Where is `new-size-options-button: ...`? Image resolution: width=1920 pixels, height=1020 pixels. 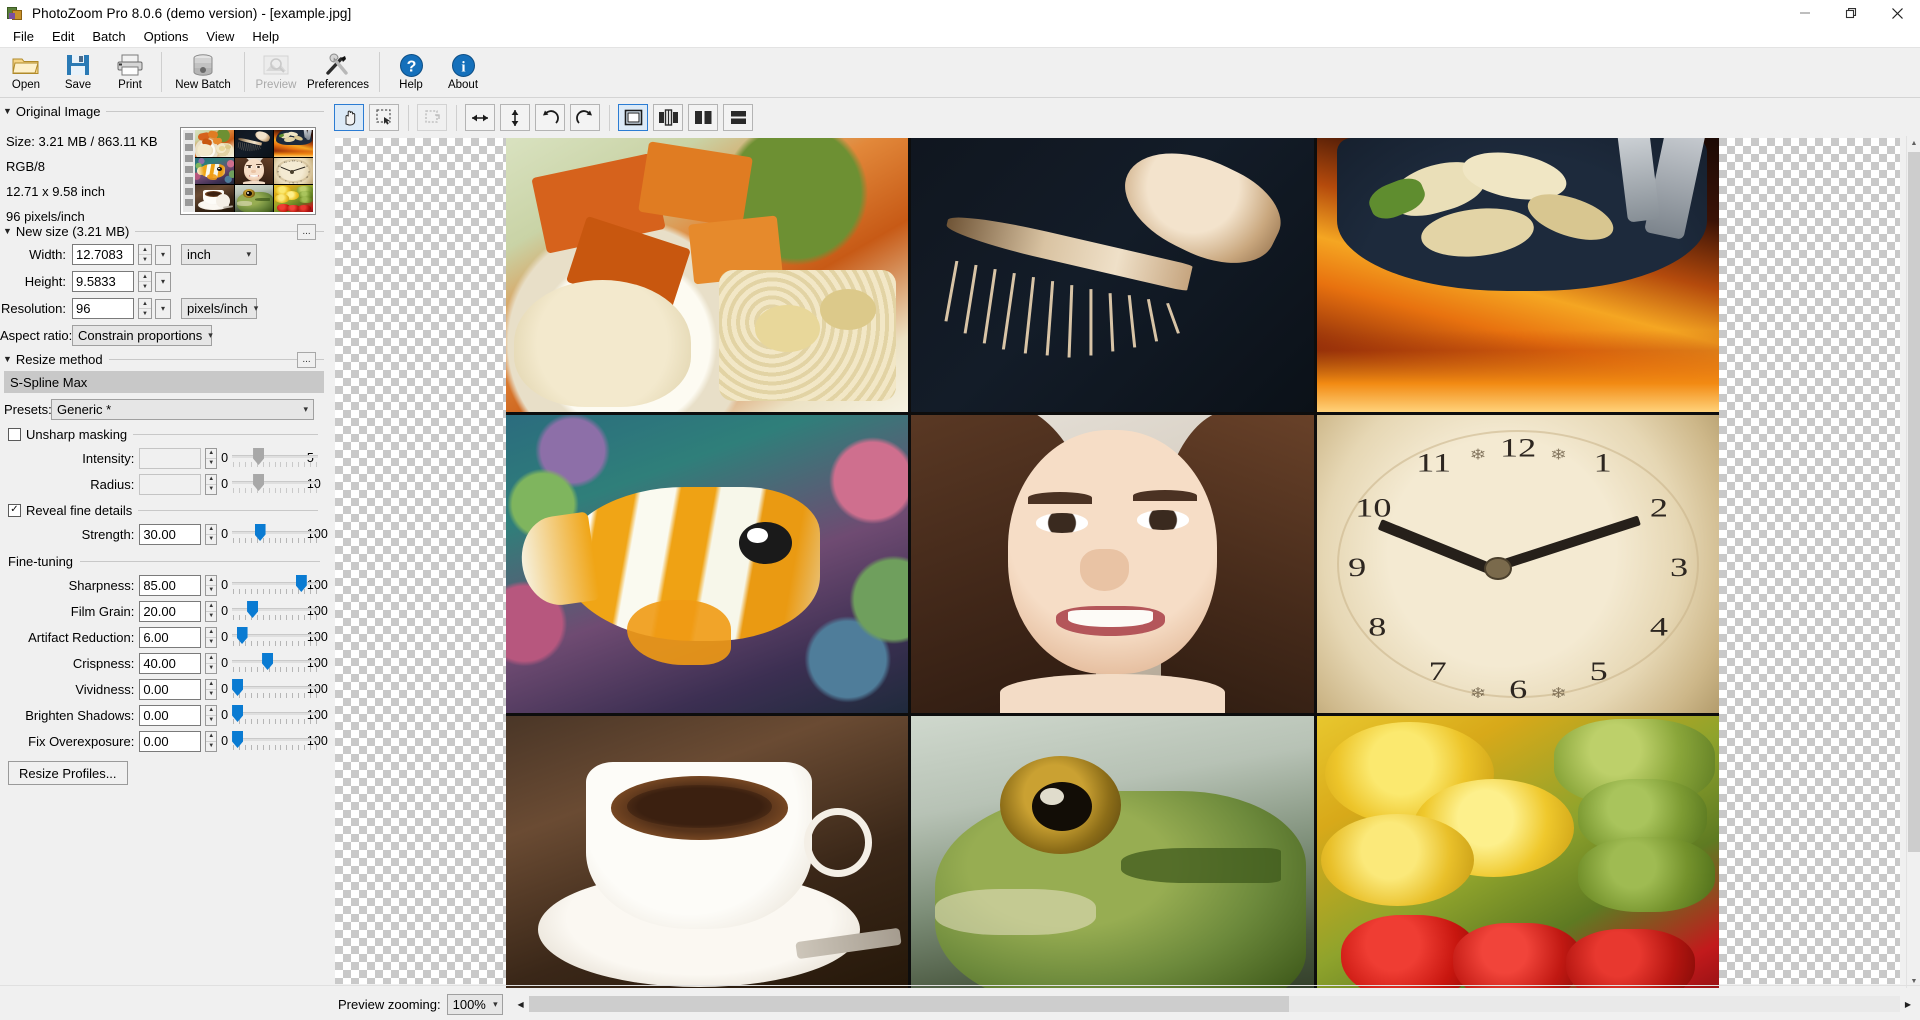 new-size-options-button: ... is located at coordinates (306, 232).